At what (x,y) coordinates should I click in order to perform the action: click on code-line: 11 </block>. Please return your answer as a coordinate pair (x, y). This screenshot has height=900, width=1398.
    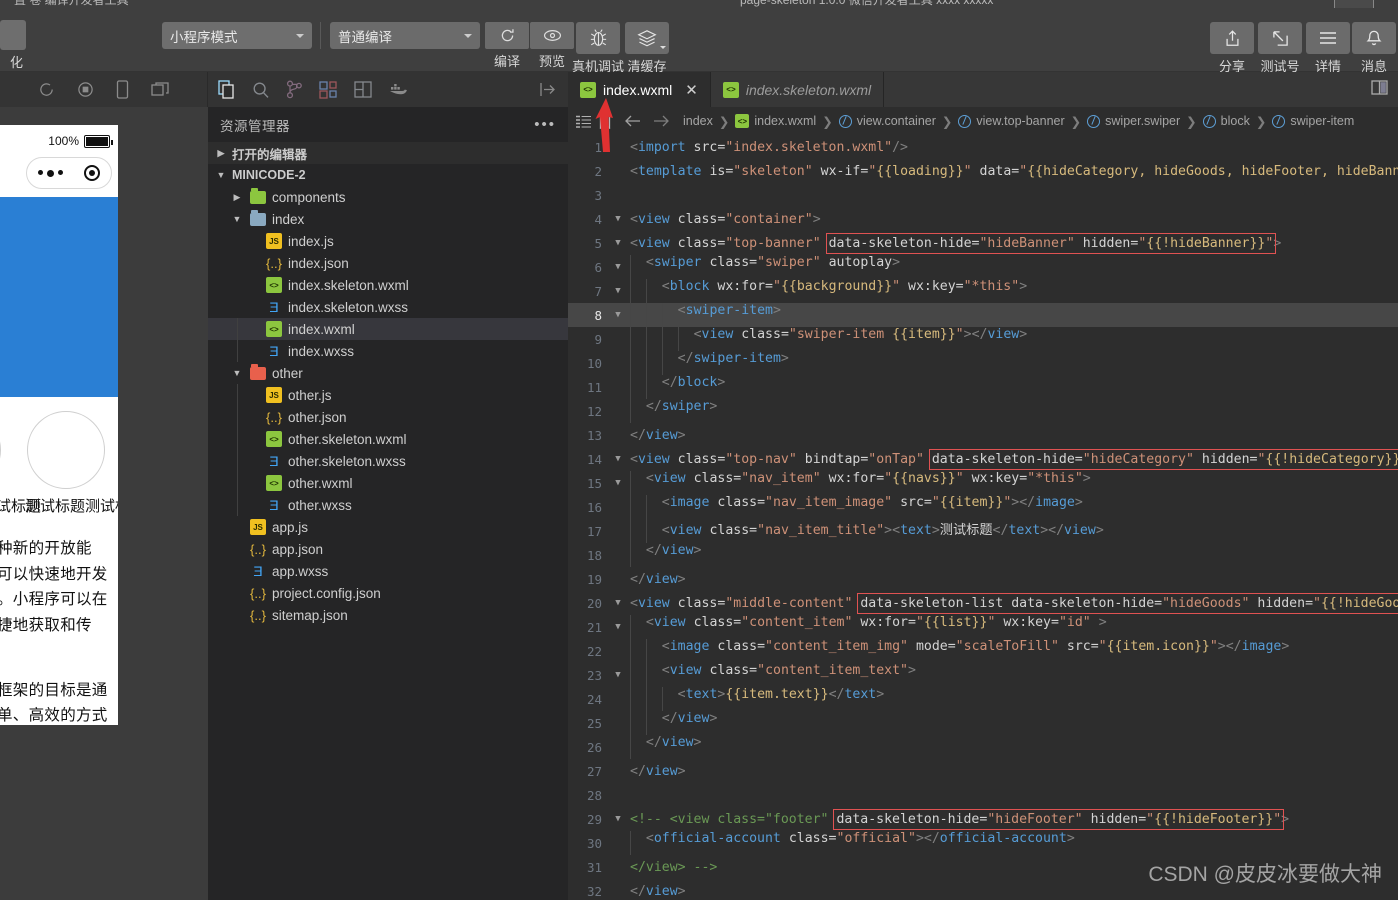
    Looking at the image, I should click on (983, 387).